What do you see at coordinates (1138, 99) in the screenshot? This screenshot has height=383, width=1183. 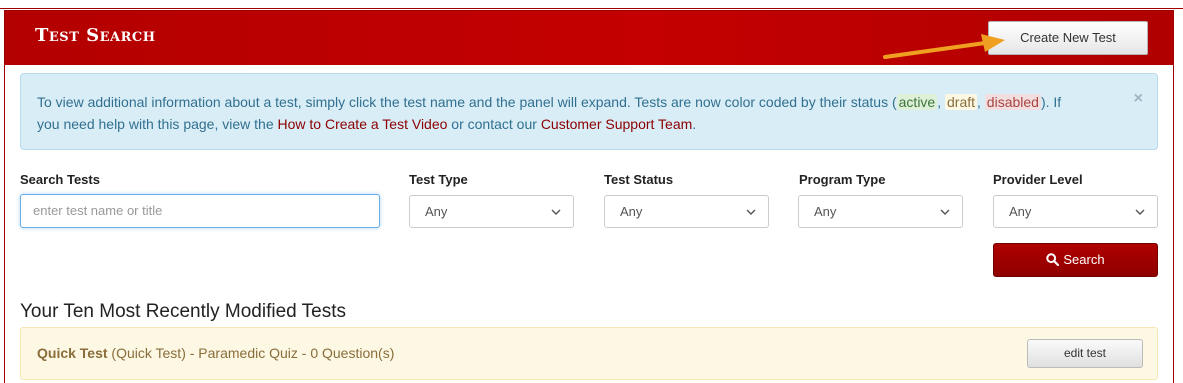 I see `close-icon: ×` at bounding box center [1138, 99].